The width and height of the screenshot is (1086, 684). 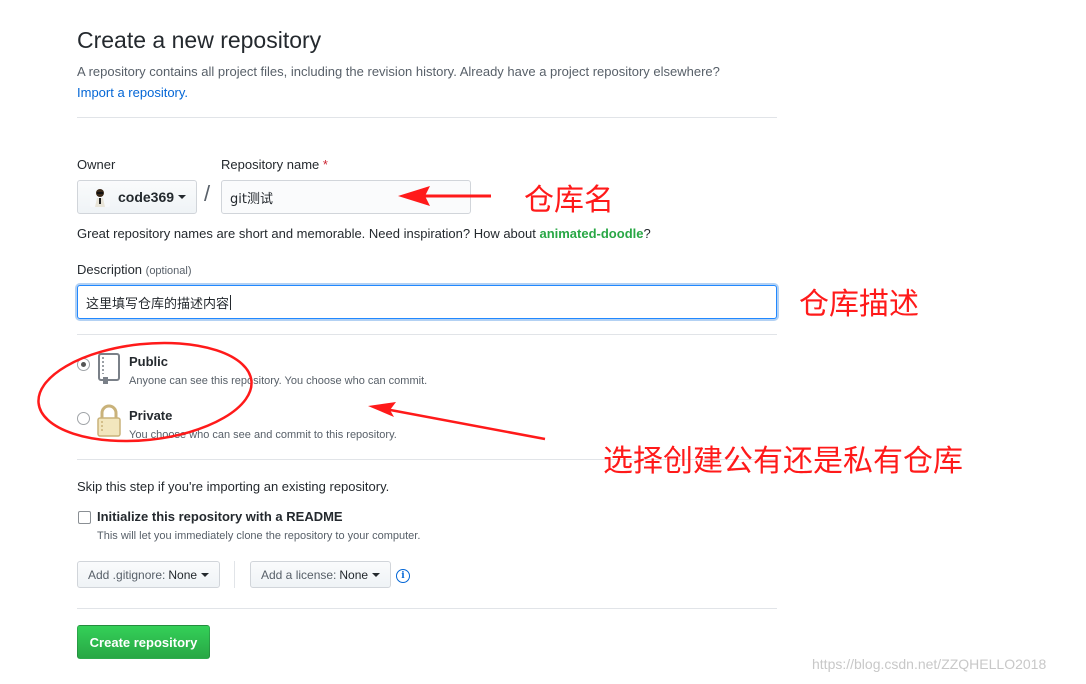 What do you see at coordinates (84, 517) in the screenshot?
I see `readme-checkbox` at bounding box center [84, 517].